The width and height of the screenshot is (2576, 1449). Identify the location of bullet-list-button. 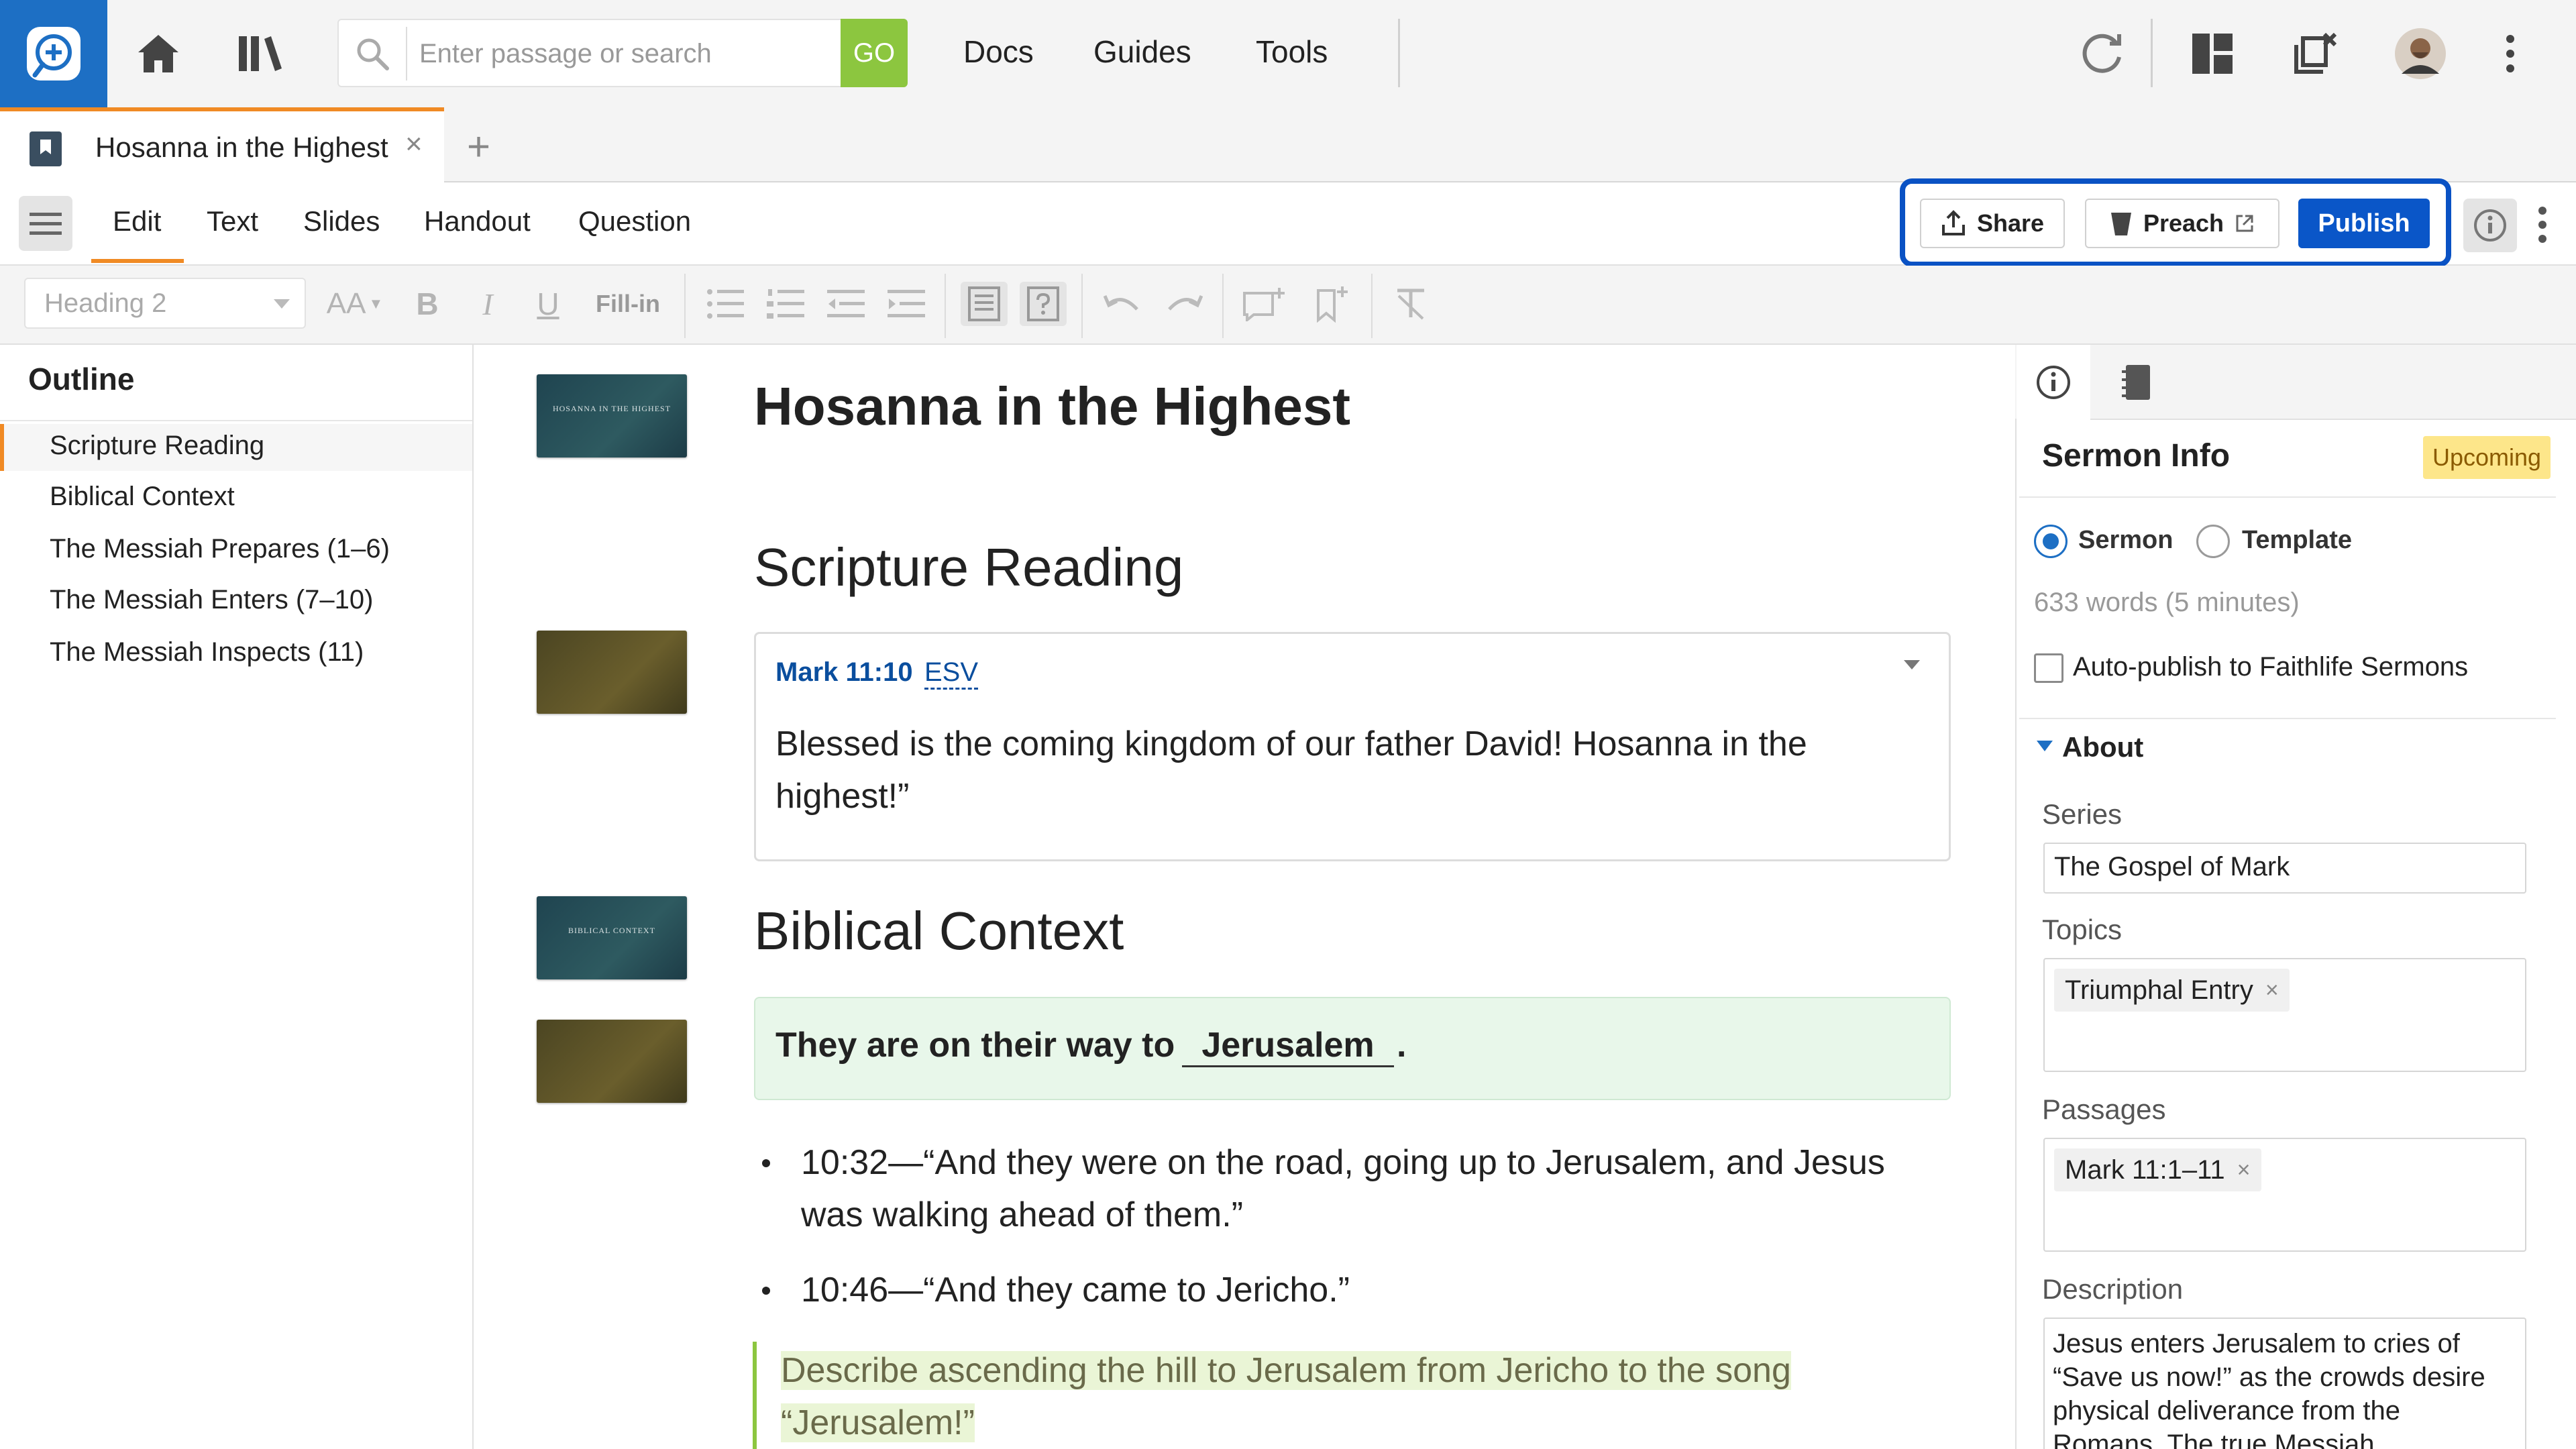
(725, 304).